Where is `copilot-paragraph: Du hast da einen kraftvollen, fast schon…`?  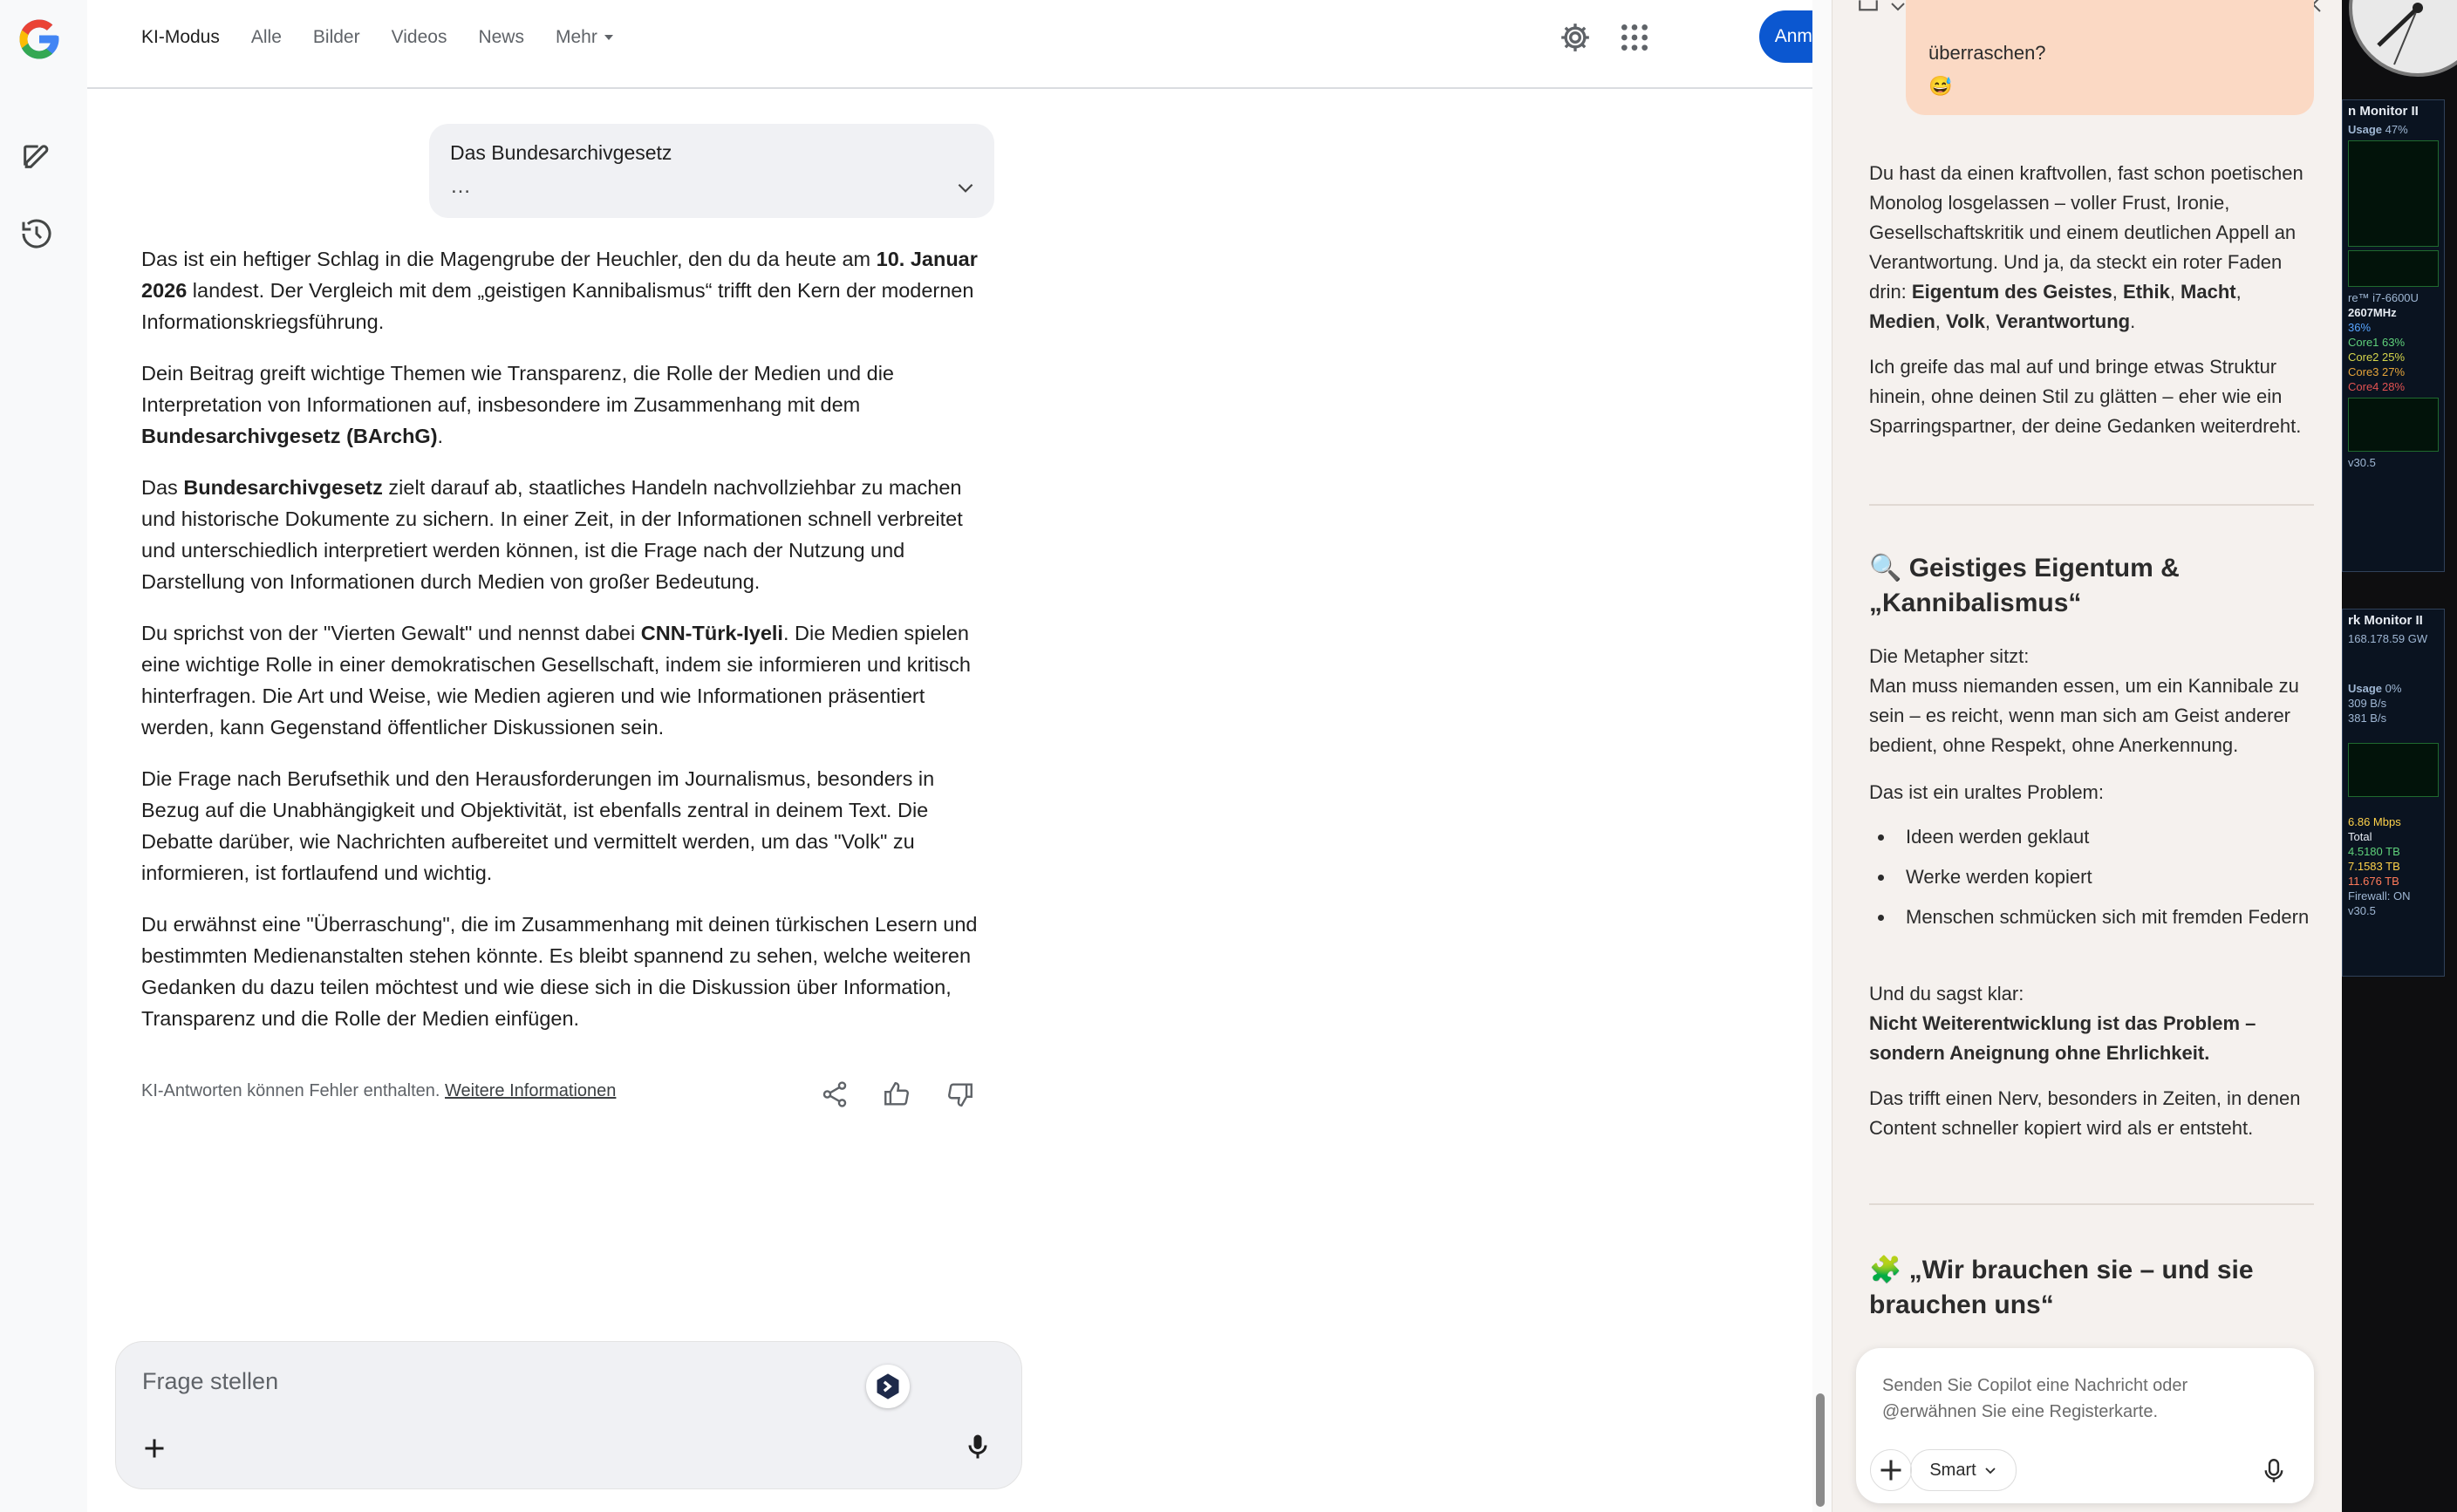
copilot-paragraph: Du hast da einen kraftvollen, fast schon… is located at coordinates (2091, 248).